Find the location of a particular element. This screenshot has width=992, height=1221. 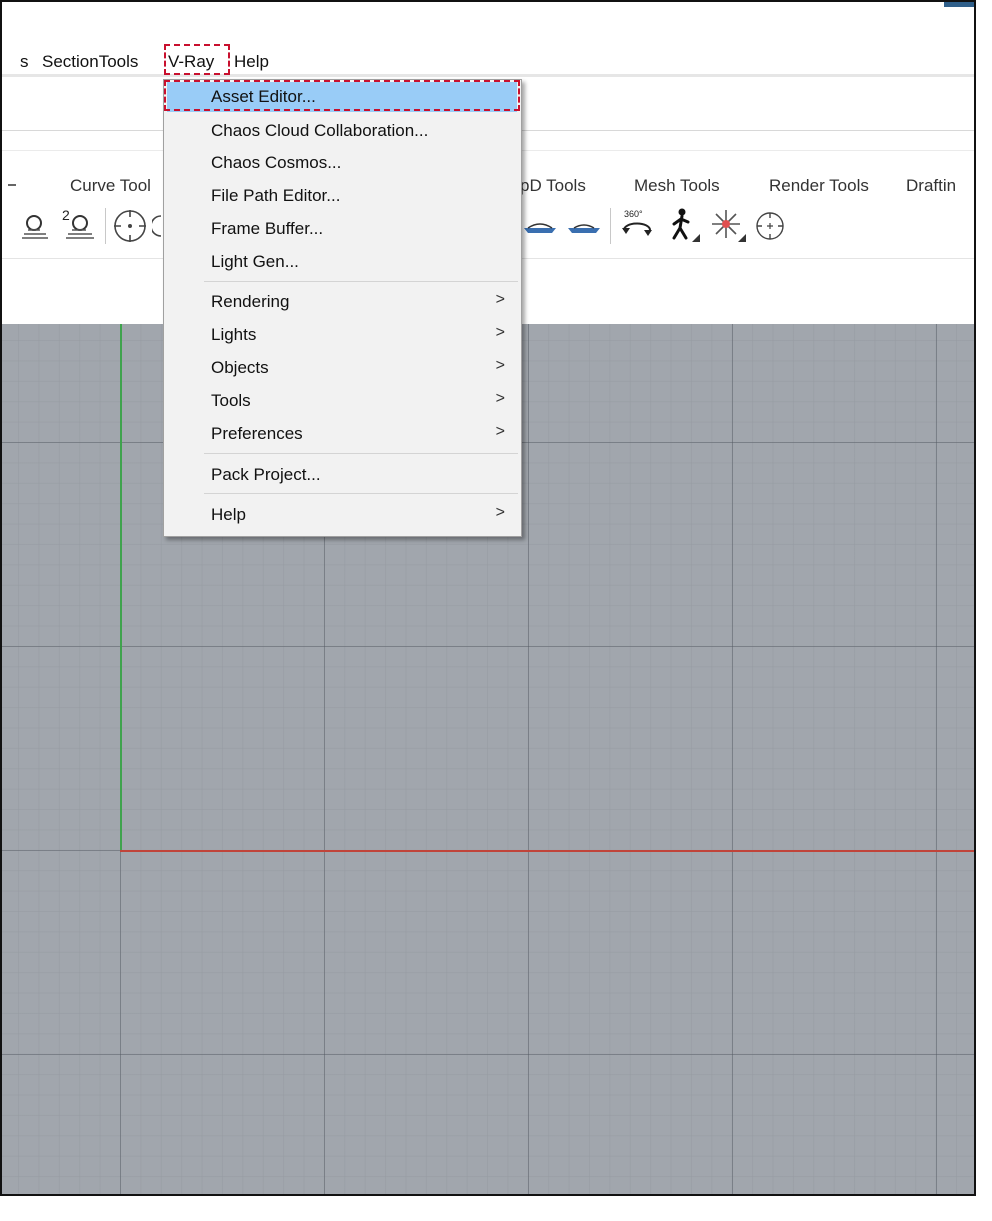

tab-render-tools: Render Tools is located at coordinates (819, 186).